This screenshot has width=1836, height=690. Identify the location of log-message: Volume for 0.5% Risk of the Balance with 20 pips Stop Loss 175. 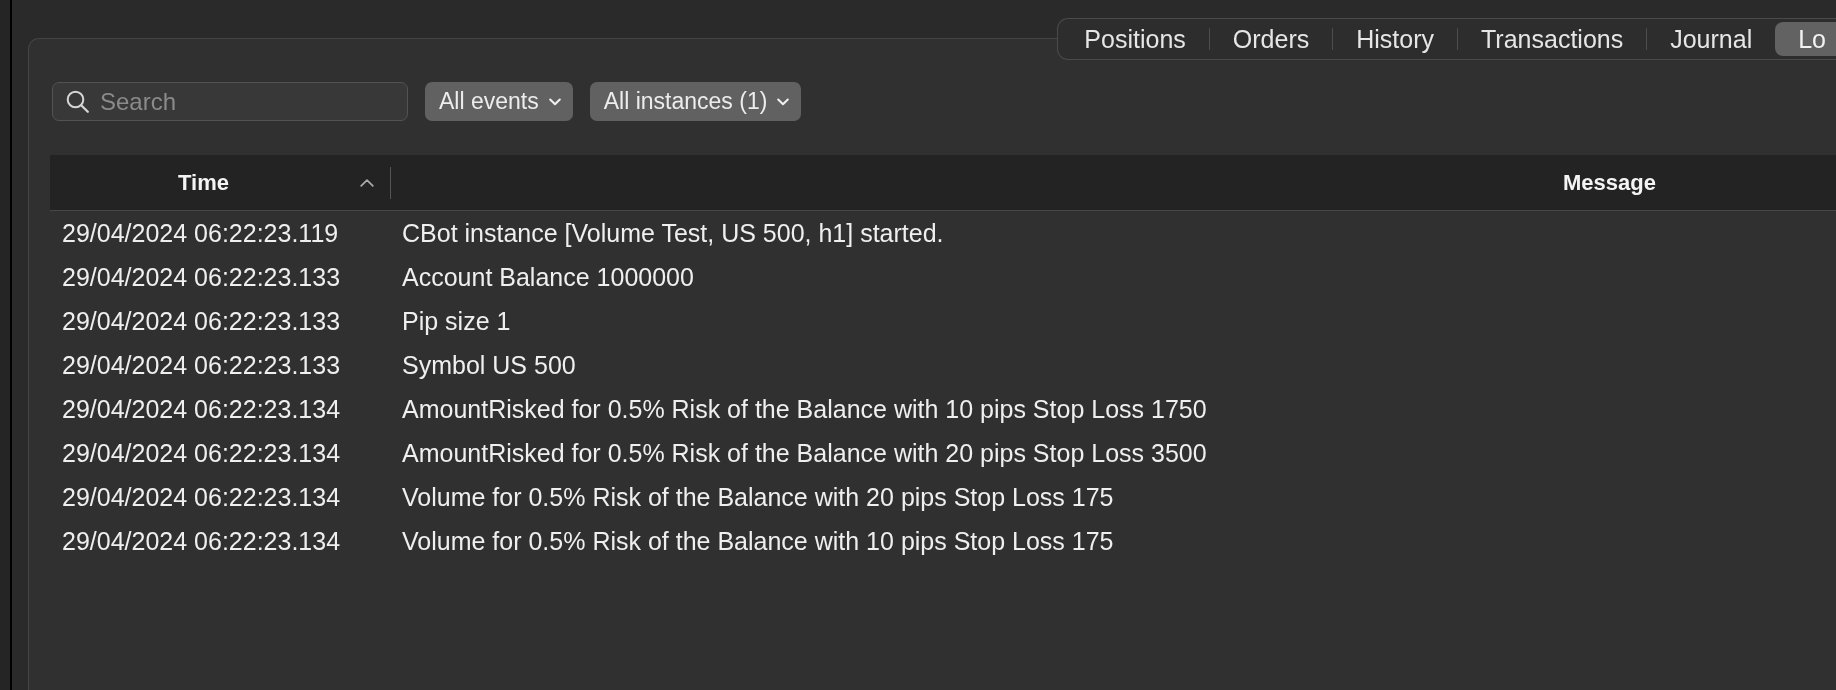
(758, 496).